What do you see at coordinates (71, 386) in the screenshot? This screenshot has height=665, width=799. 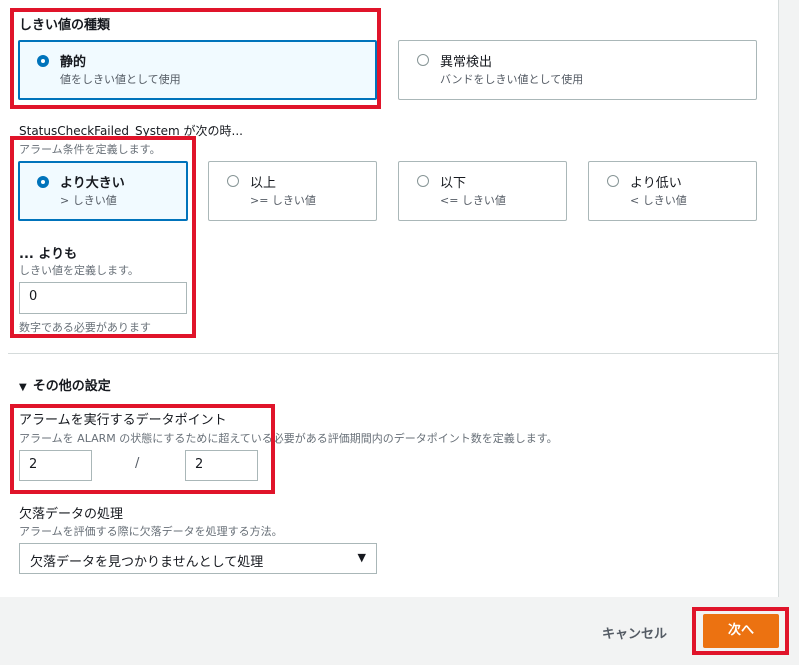 I see `additional-settings-label: その他の設定` at bounding box center [71, 386].